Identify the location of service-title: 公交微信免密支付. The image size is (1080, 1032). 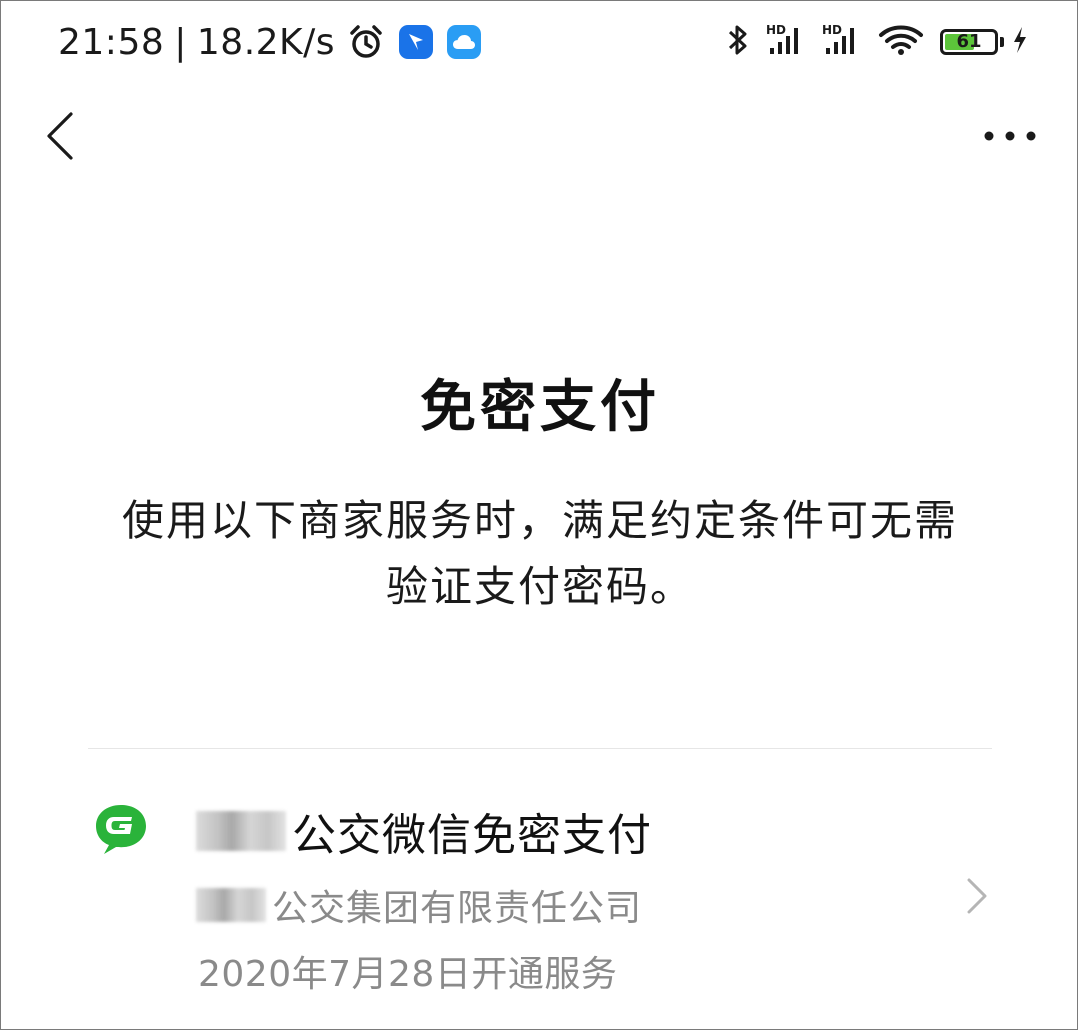
(424, 831).